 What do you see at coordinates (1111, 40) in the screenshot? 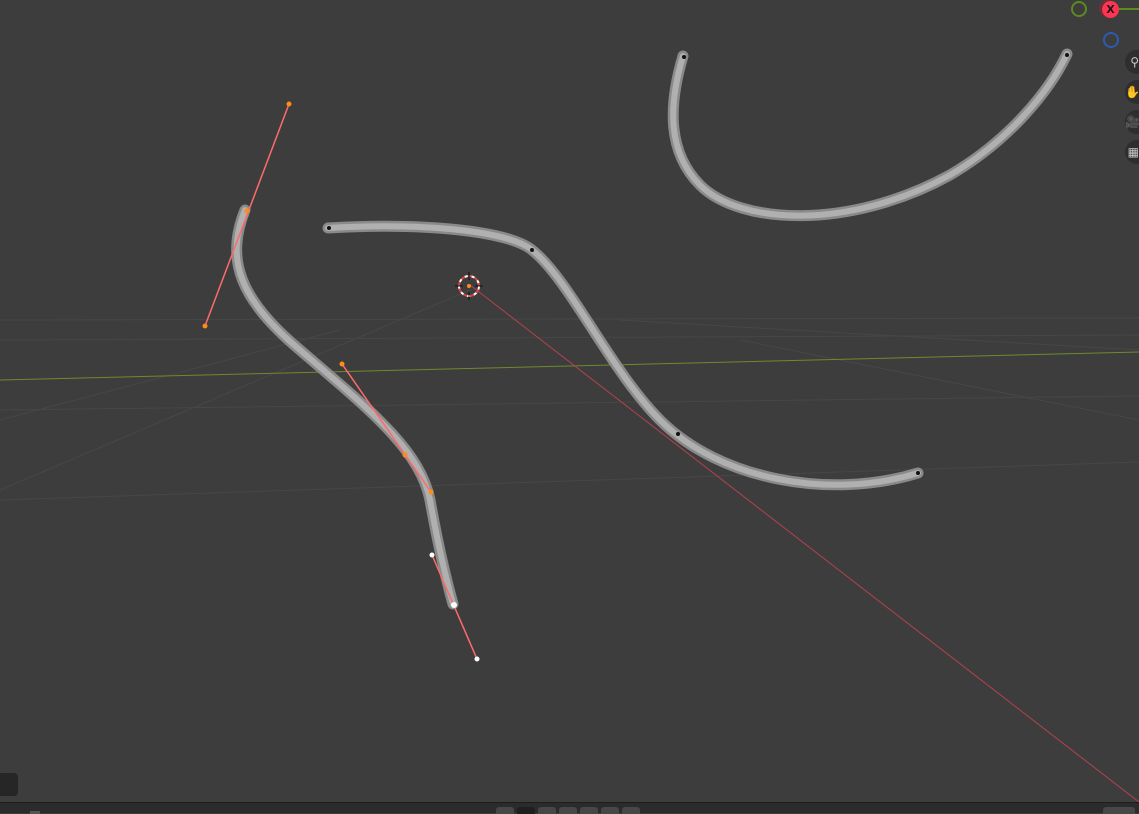
I see `z-axis-gizmo-icon` at bounding box center [1111, 40].